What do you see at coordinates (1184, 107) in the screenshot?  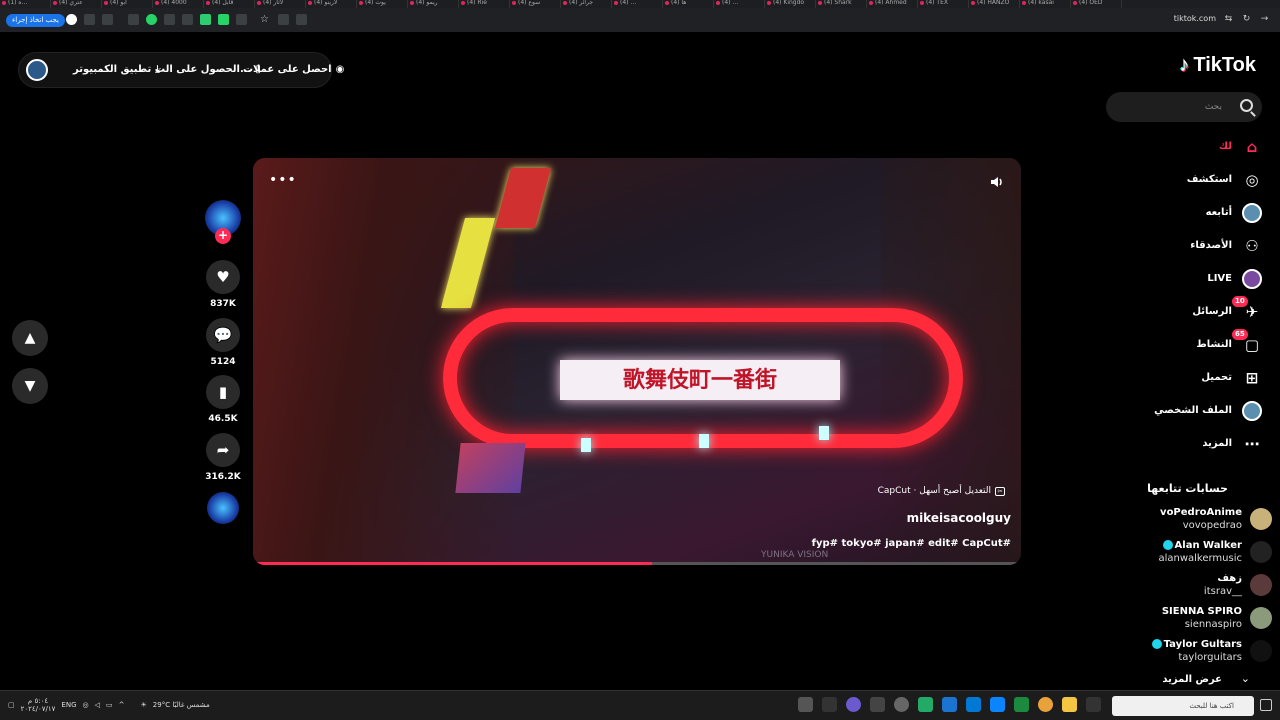 I see `search-input: بحث` at bounding box center [1184, 107].